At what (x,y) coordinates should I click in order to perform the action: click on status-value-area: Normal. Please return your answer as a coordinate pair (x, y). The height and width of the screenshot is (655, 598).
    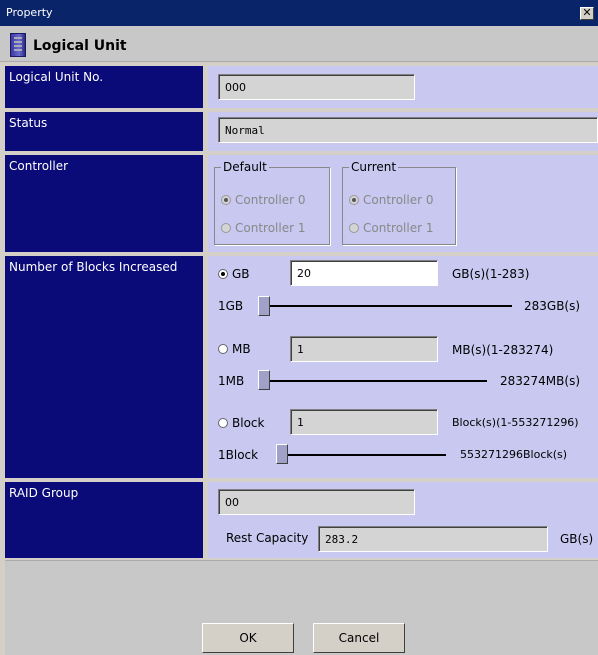
    Looking at the image, I should click on (403, 131).